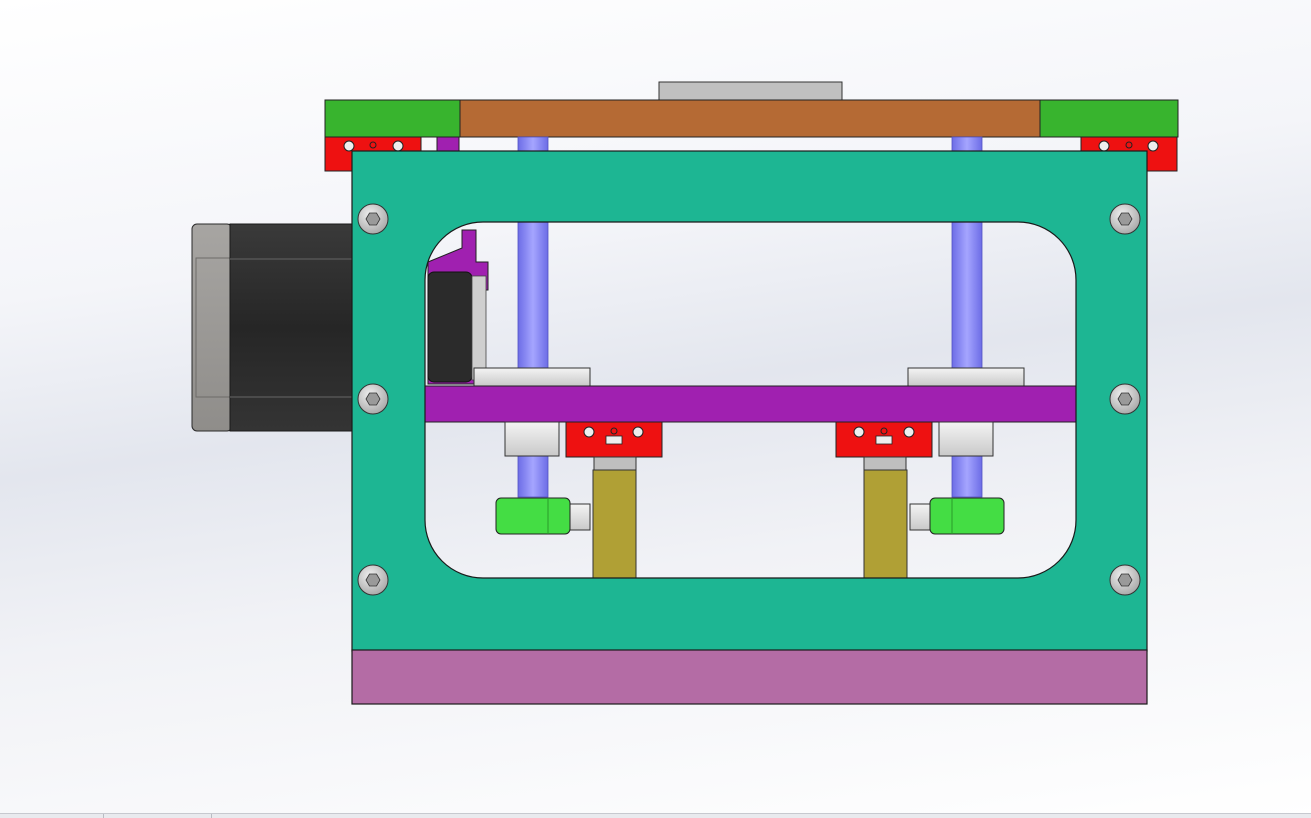  I want to click on stepper-motor, so click(273, 327).